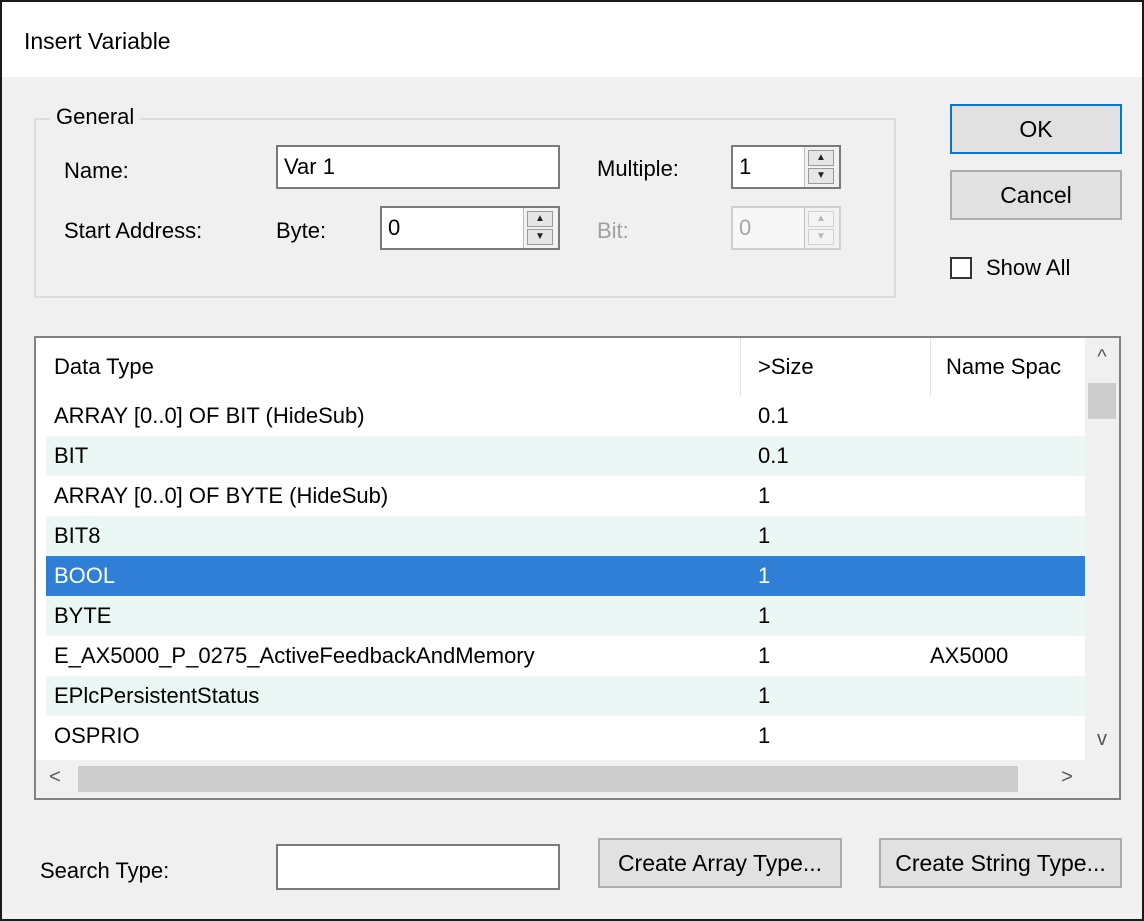 The image size is (1144, 921). I want to click on dialog-title: Insert Variable, so click(97, 41).